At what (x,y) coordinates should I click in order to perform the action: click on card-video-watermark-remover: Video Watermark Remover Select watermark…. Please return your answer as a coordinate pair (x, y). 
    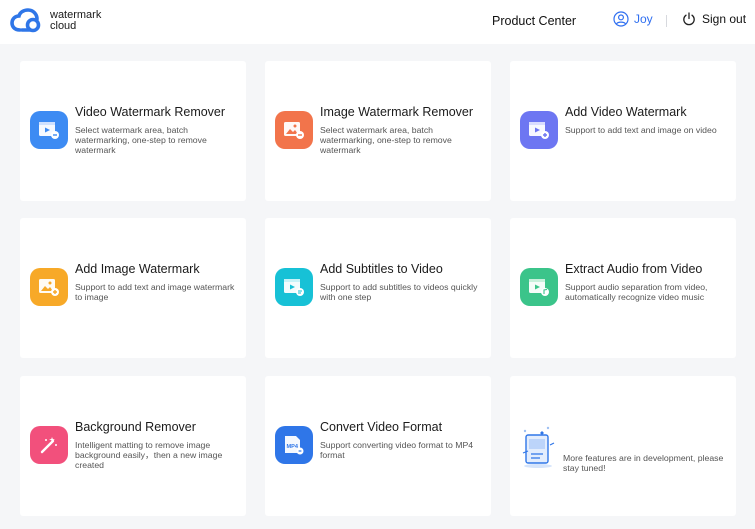
    Looking at the image, I should click on (133, 131).